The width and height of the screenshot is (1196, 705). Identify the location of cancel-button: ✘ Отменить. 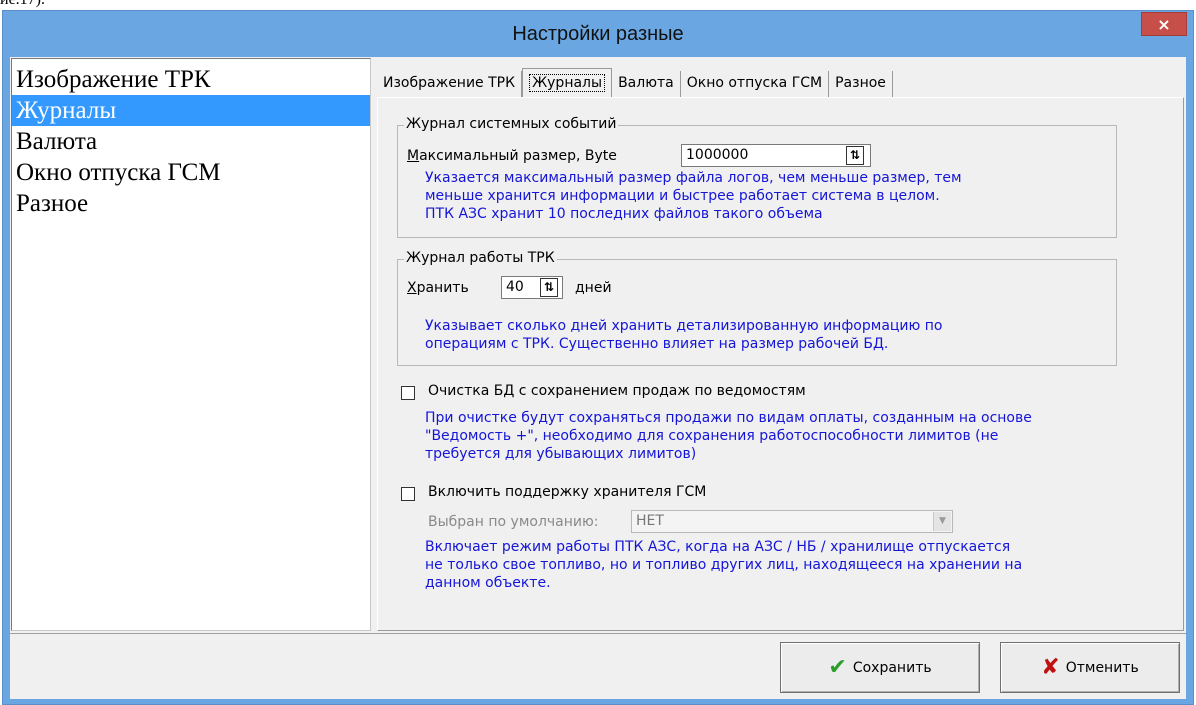
(1090, 667).